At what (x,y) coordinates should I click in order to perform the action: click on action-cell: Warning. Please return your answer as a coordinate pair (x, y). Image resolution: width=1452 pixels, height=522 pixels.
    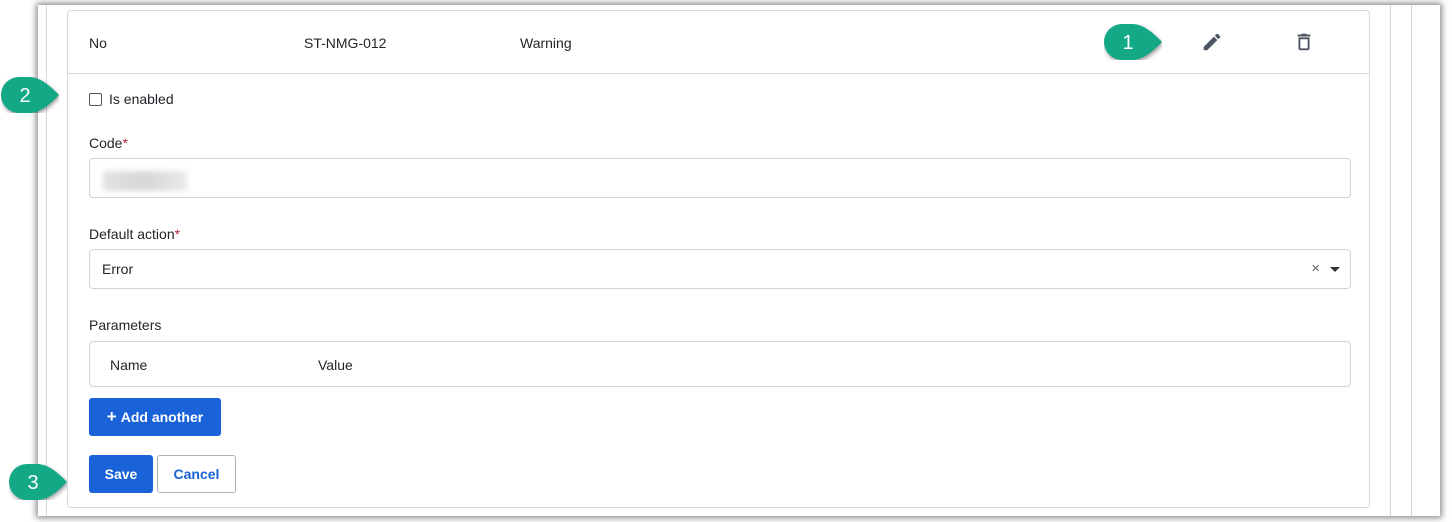
    Looking at the image, I should click on (546, 43).